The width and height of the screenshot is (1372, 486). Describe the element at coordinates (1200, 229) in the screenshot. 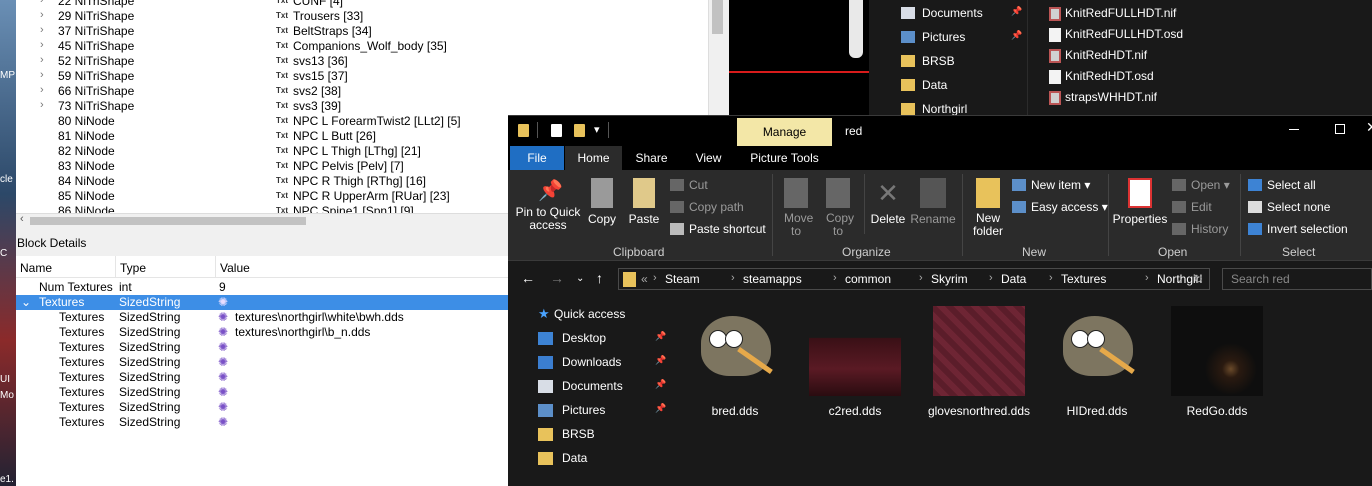

I see `history-button: History` at that location.